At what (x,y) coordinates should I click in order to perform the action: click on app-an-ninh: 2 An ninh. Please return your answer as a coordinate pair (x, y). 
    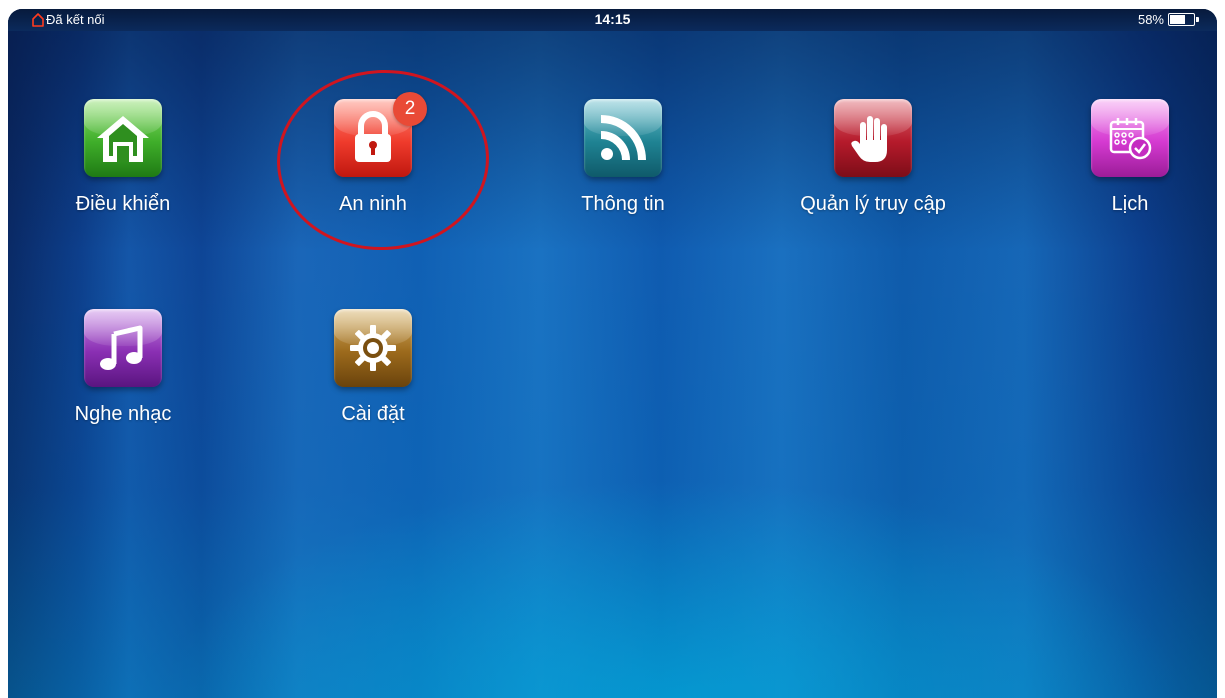
    Looking at the image, I should click on (373, 154).